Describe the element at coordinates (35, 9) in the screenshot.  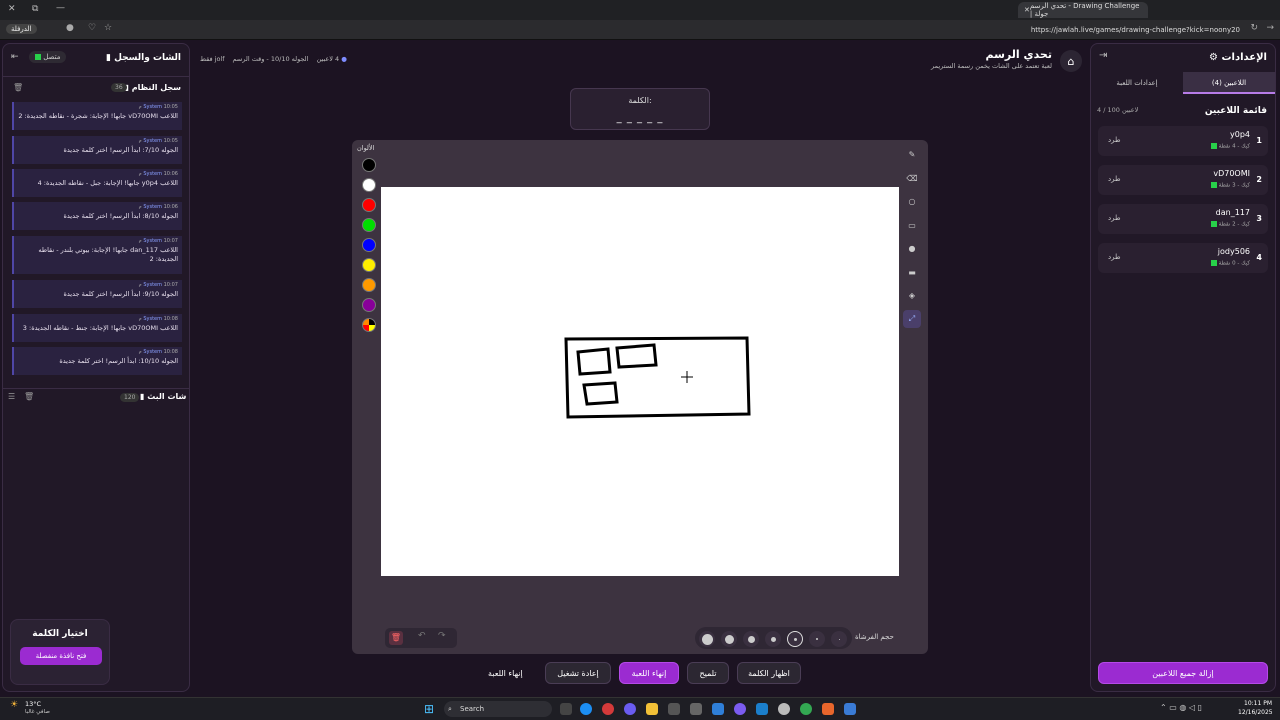
I see `restore-icon: ⧉` at that location.